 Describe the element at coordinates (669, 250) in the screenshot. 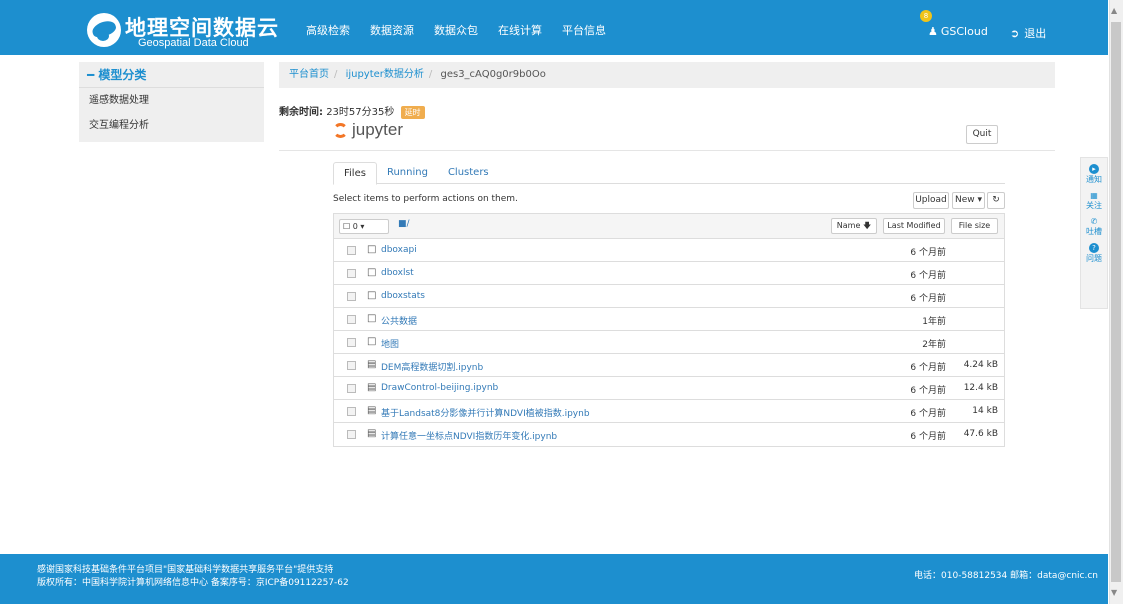

I see `file-row: □ dboxapi 6 个月前` at that location.